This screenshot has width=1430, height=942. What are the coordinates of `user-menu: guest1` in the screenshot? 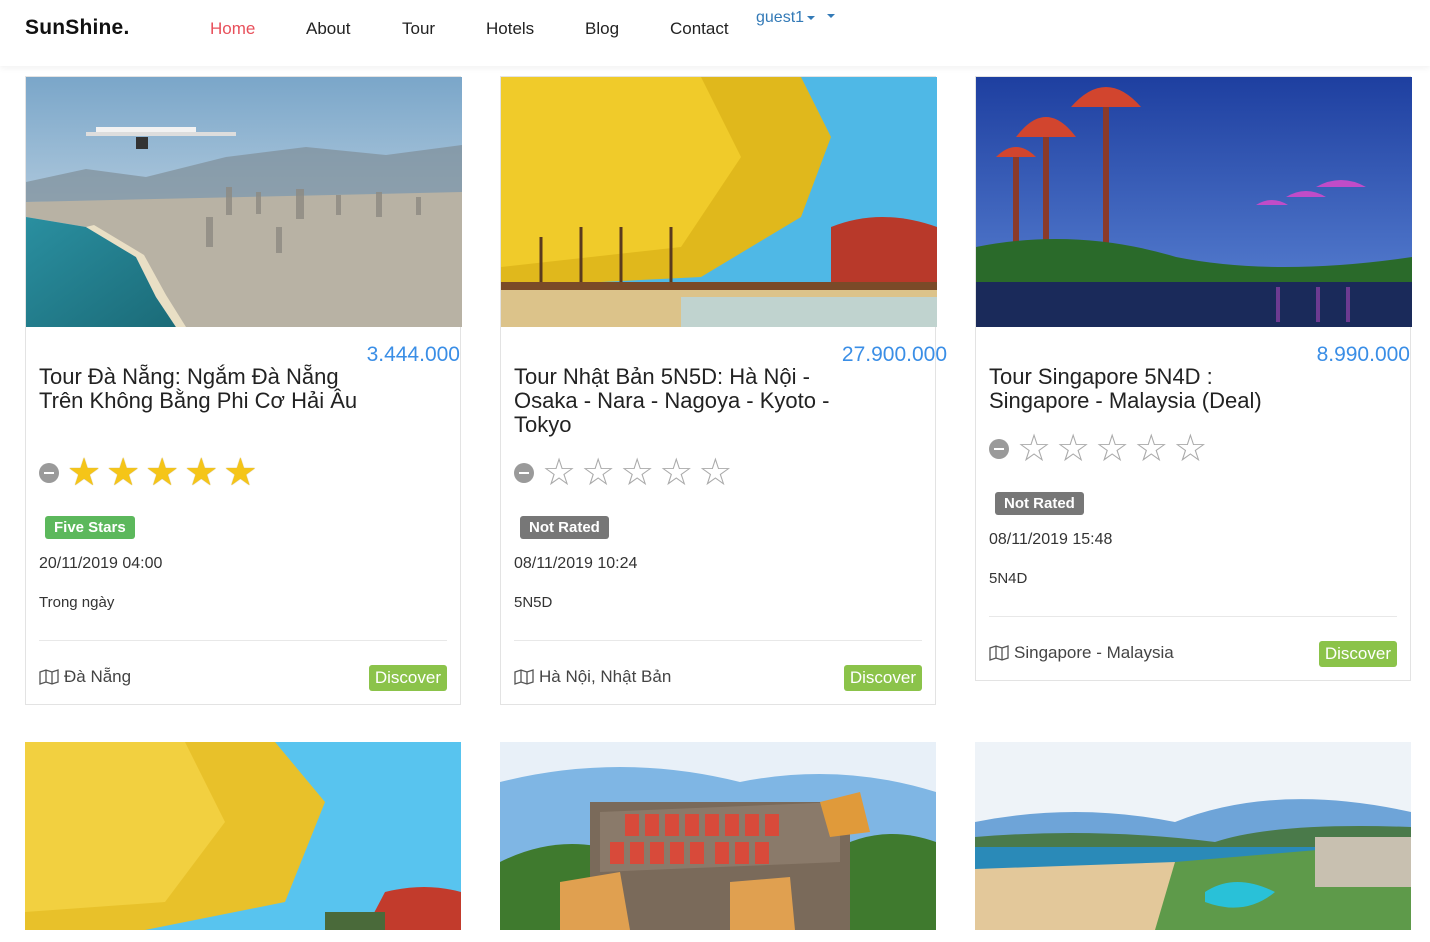 It's located at (786, 18).